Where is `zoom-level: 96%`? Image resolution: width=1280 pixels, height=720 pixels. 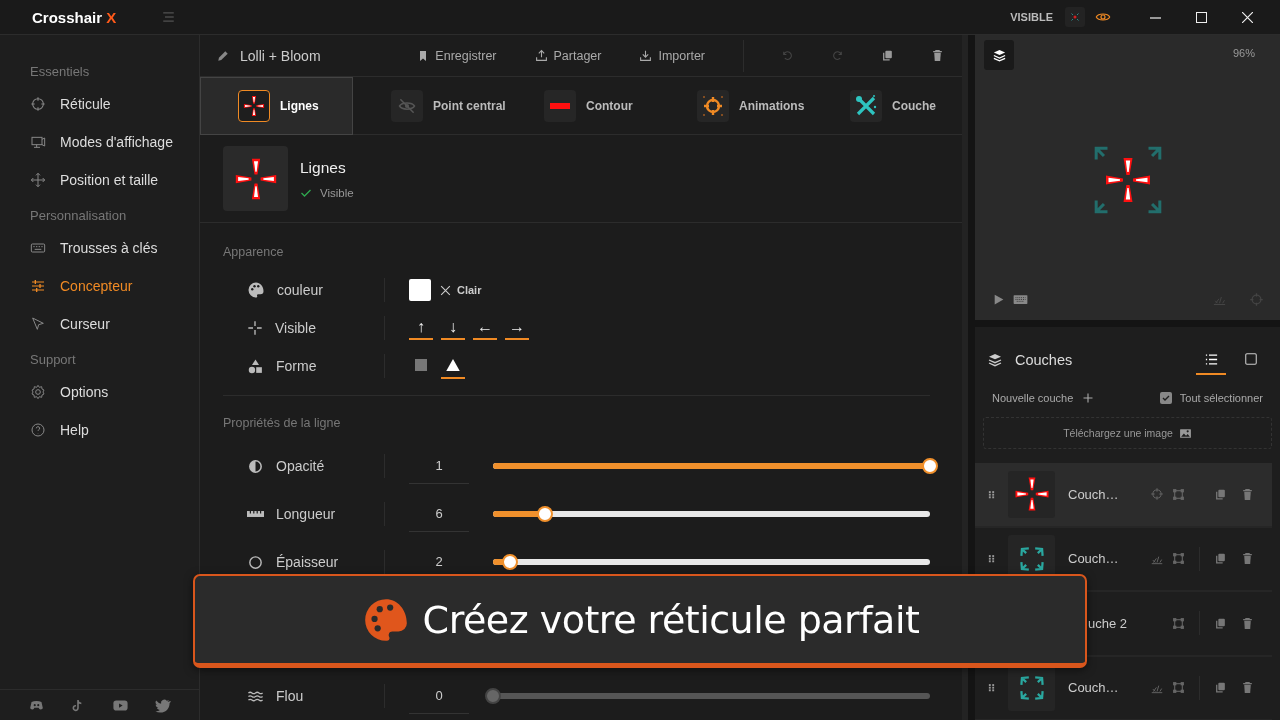 zoom-level: 96% is located at coordinates (1243, 53).